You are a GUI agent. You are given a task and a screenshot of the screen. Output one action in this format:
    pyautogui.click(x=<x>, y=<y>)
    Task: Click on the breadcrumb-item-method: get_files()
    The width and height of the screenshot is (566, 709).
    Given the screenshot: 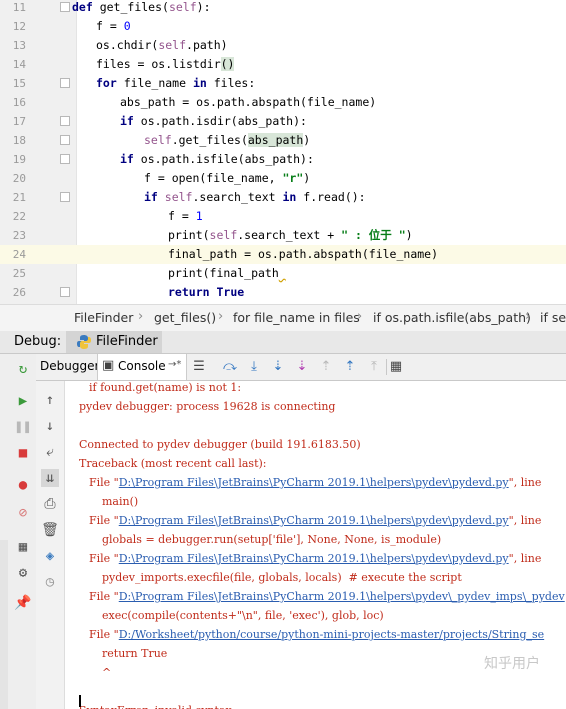 What is the action you would take?
    pyautogui.click(x=185, y=317)
    